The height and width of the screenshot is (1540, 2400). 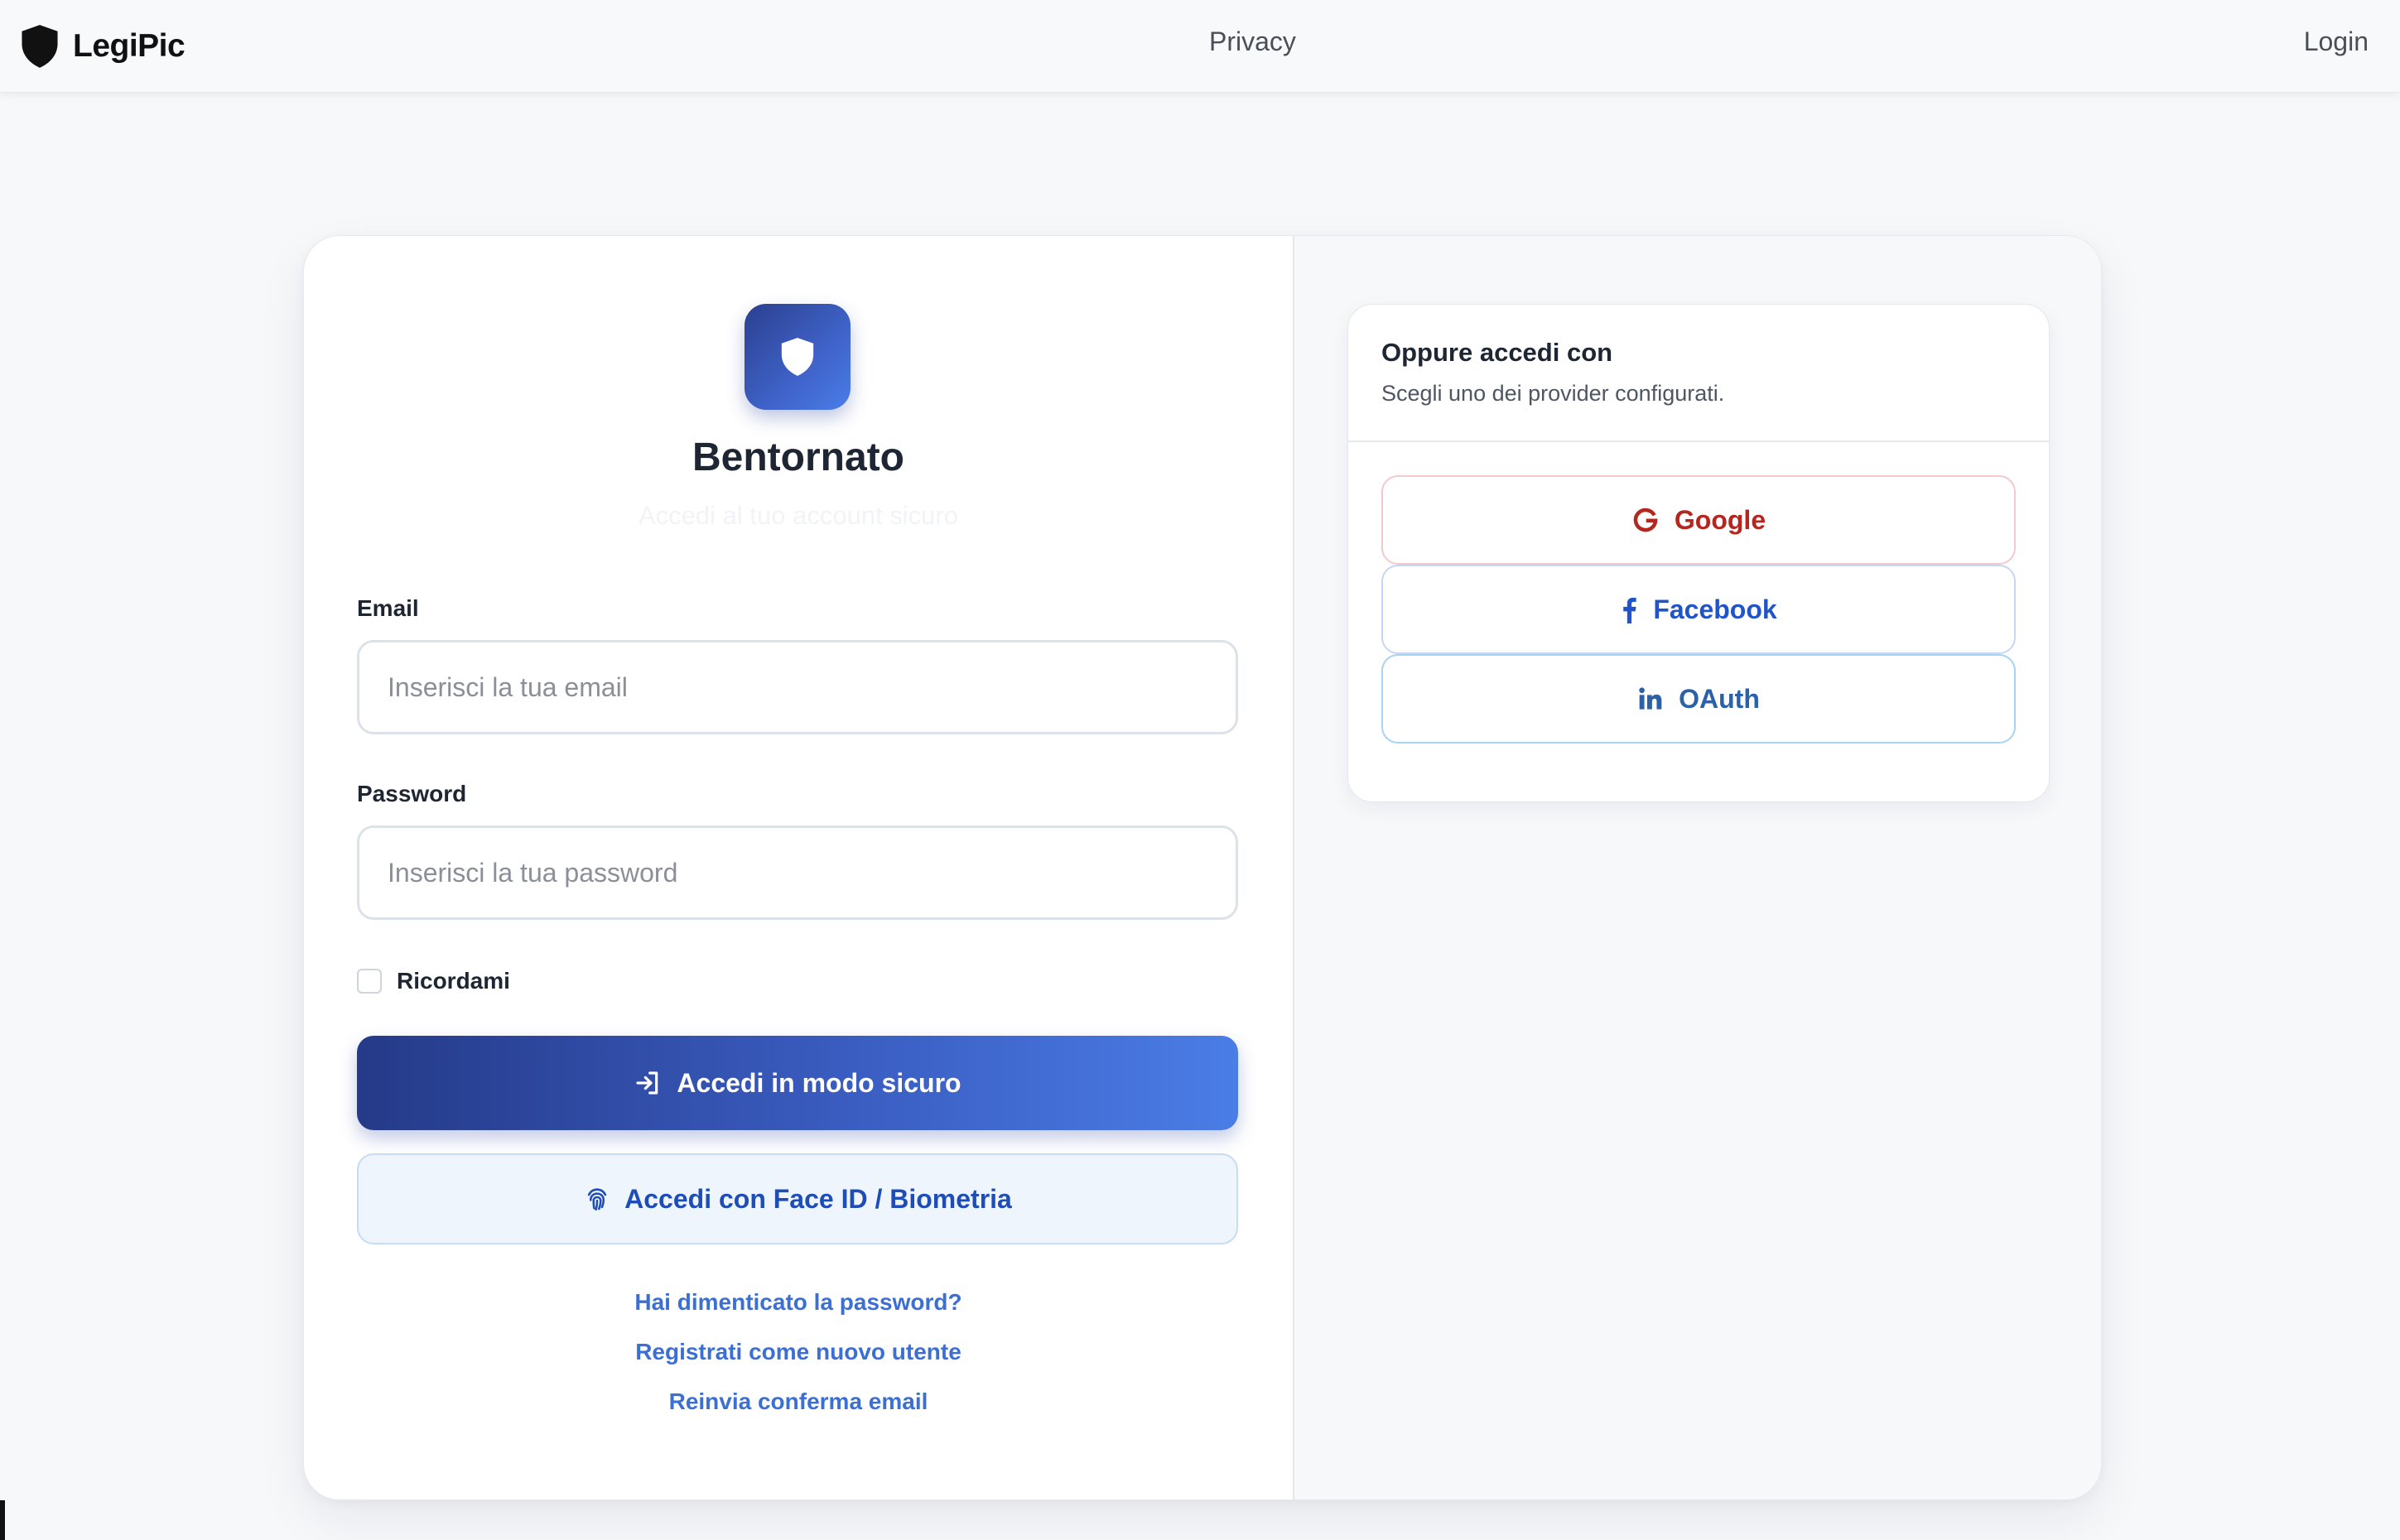 What do you see at coordinates (799, 1352) in the screenshot?
I see `register-link: Registrati come nuovo utente` at bounding box center [799, 1352].